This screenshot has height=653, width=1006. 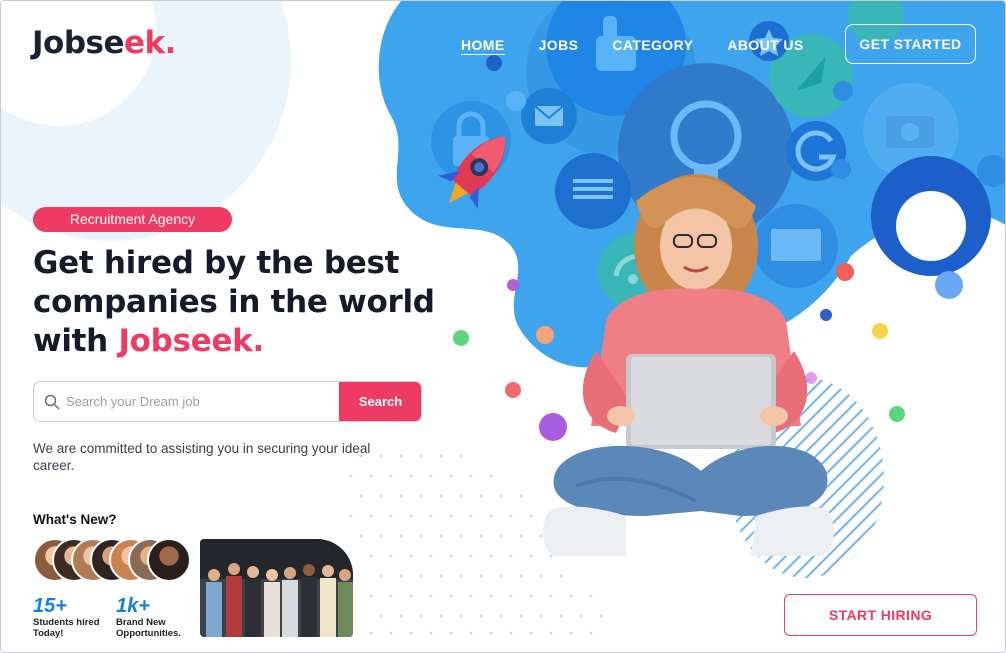 I want to click on avatar-group, so click(x=113, y=561).